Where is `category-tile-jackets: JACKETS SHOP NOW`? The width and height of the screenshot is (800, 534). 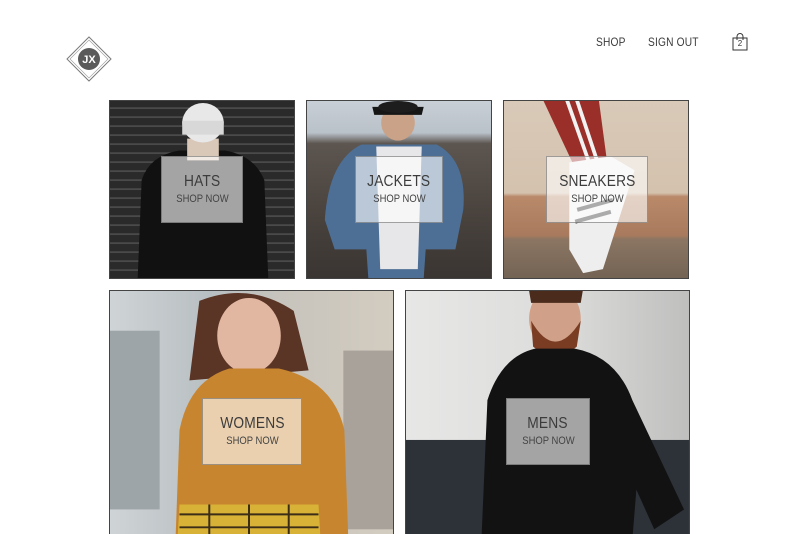 category-tile-jackets: JACKETS SHOP NOW is located at coordinates (399, 189).